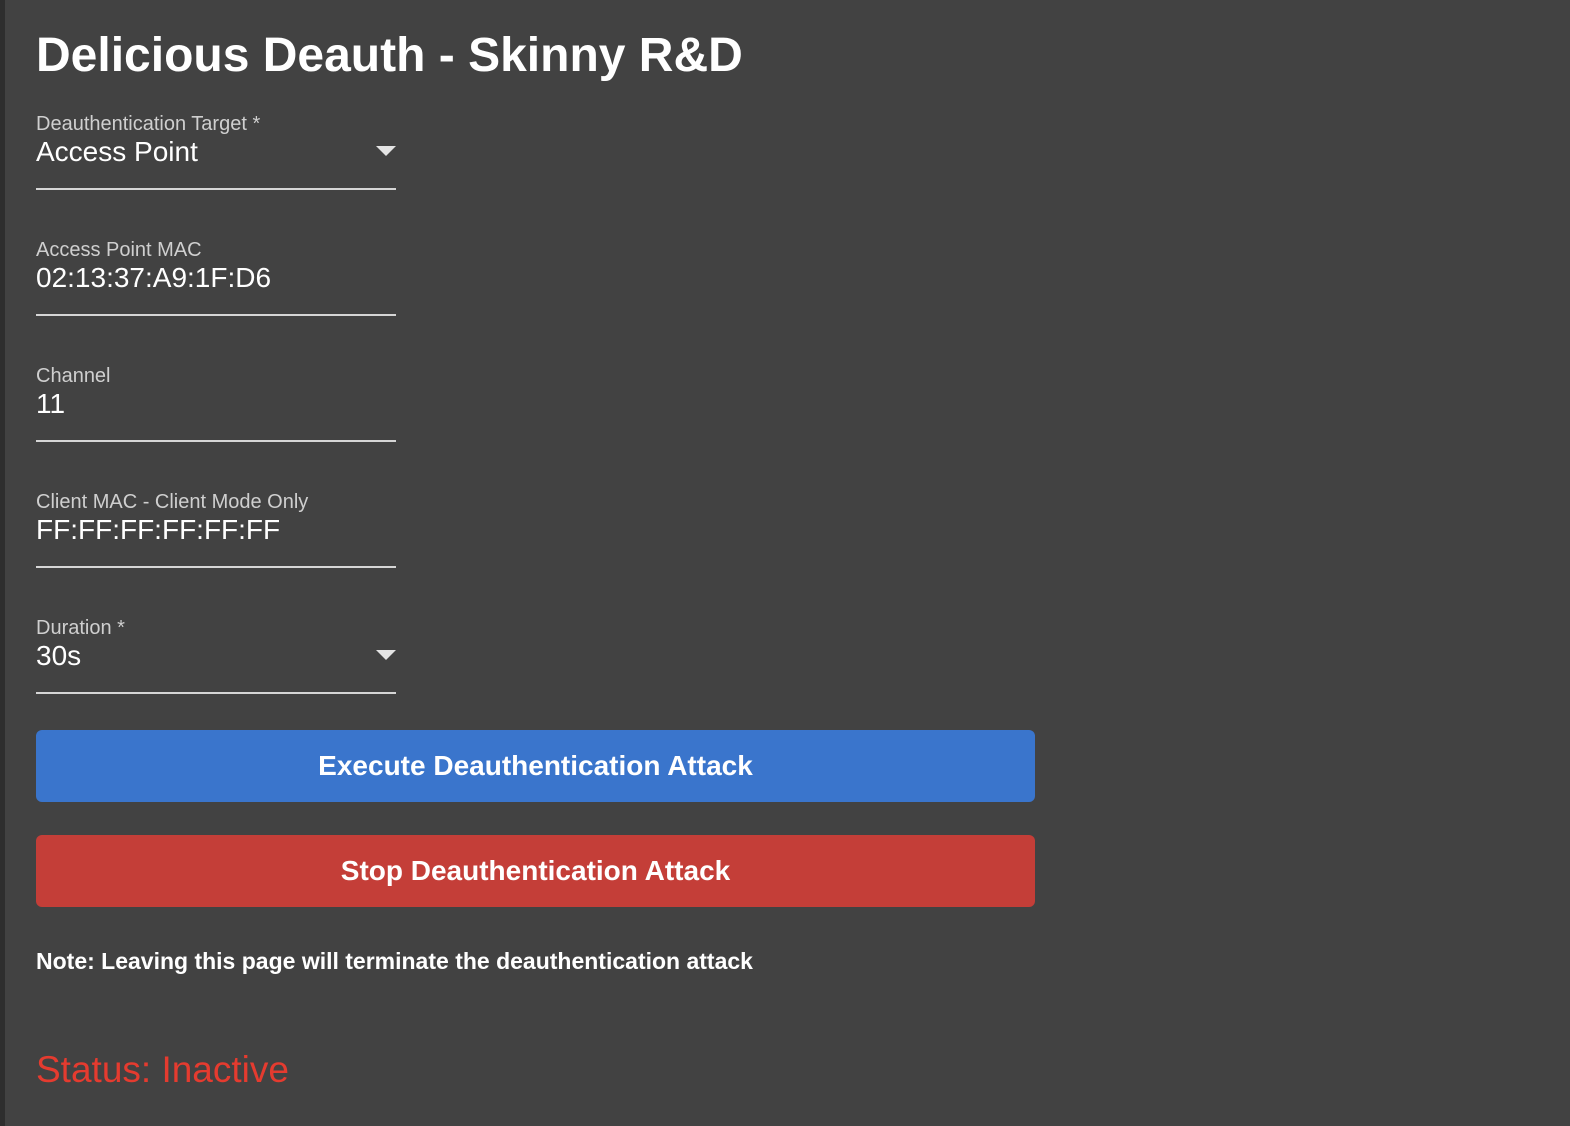 This screenshot has height=1126, width=1570. Describe the element at coordinates (2, 563) in the screenshot. I see `window-edge` at that location.